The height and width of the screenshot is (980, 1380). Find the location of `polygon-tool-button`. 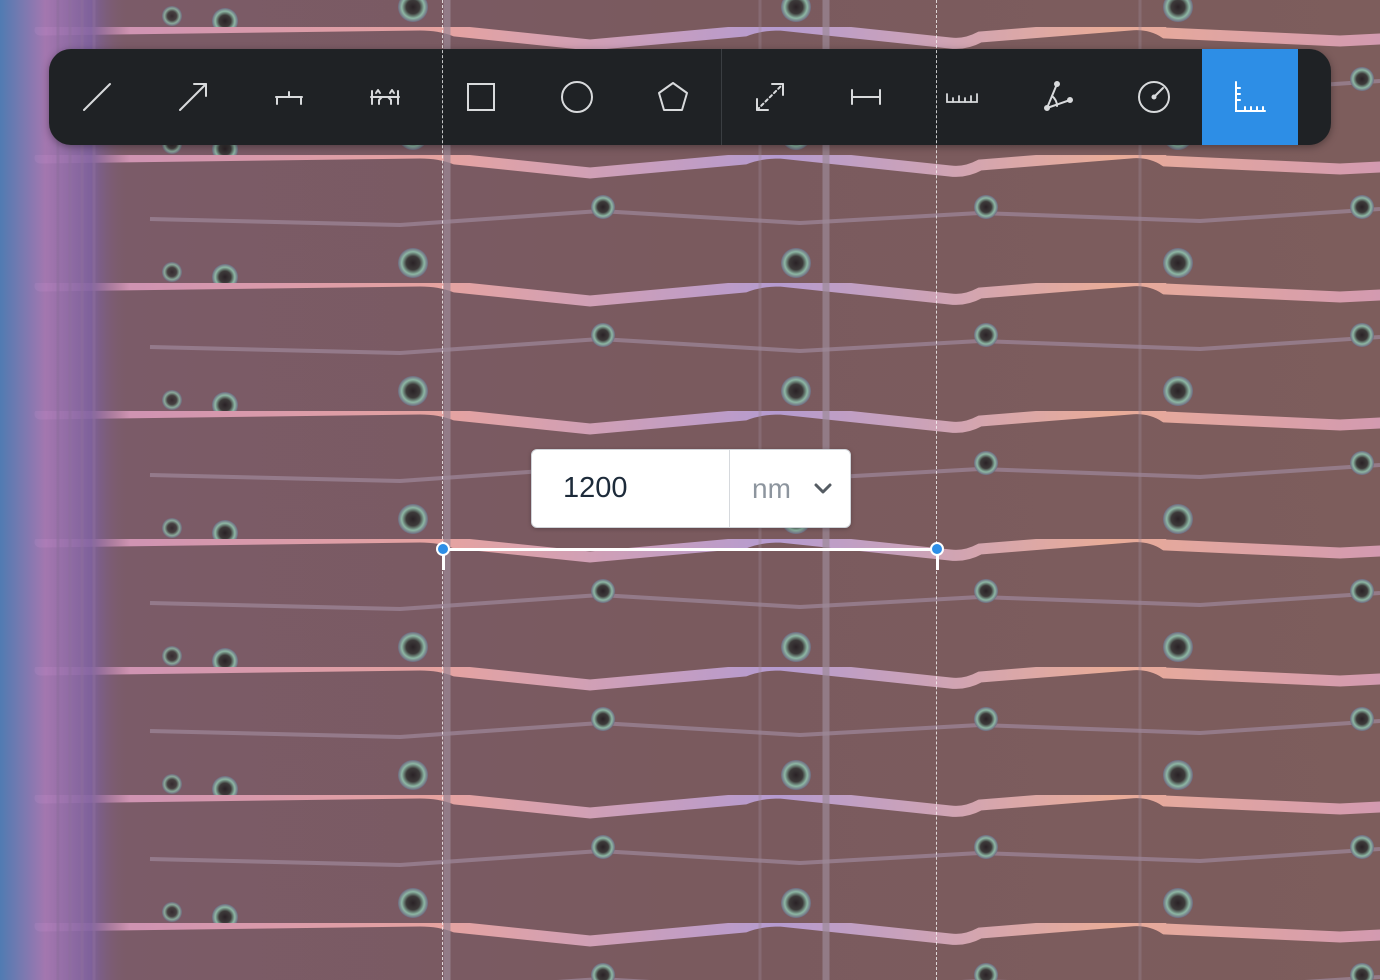

polygon-tool-button is located at coordinates (673, 97).